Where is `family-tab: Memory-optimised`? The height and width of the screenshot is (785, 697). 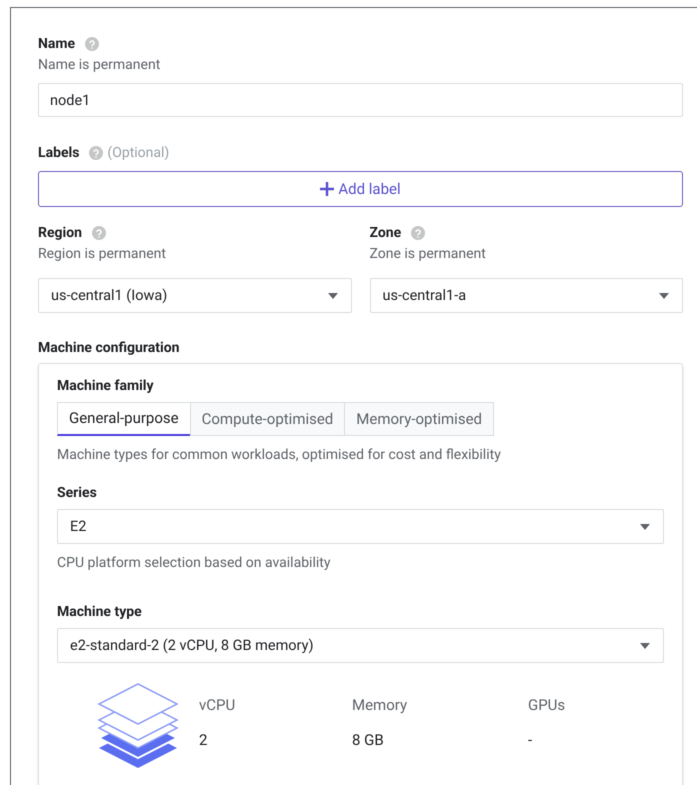 family-tab: Memory-optimised is located at coordinates (419, 419).